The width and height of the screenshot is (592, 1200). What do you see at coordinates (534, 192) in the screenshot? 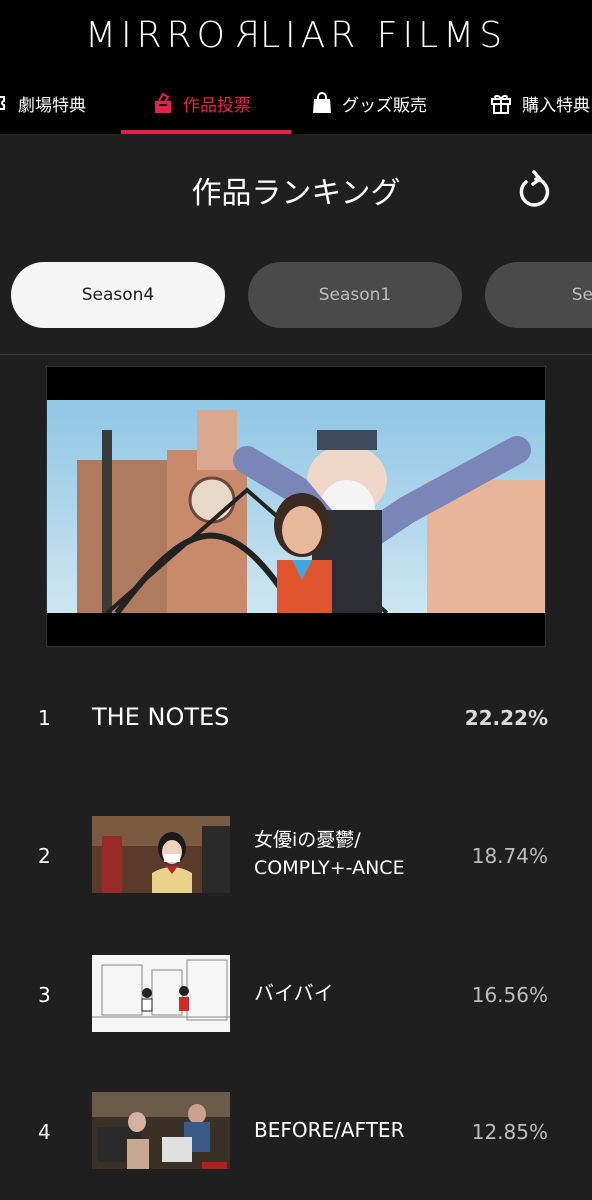
I see `refresh-icon` at bounding box center [534, 192].